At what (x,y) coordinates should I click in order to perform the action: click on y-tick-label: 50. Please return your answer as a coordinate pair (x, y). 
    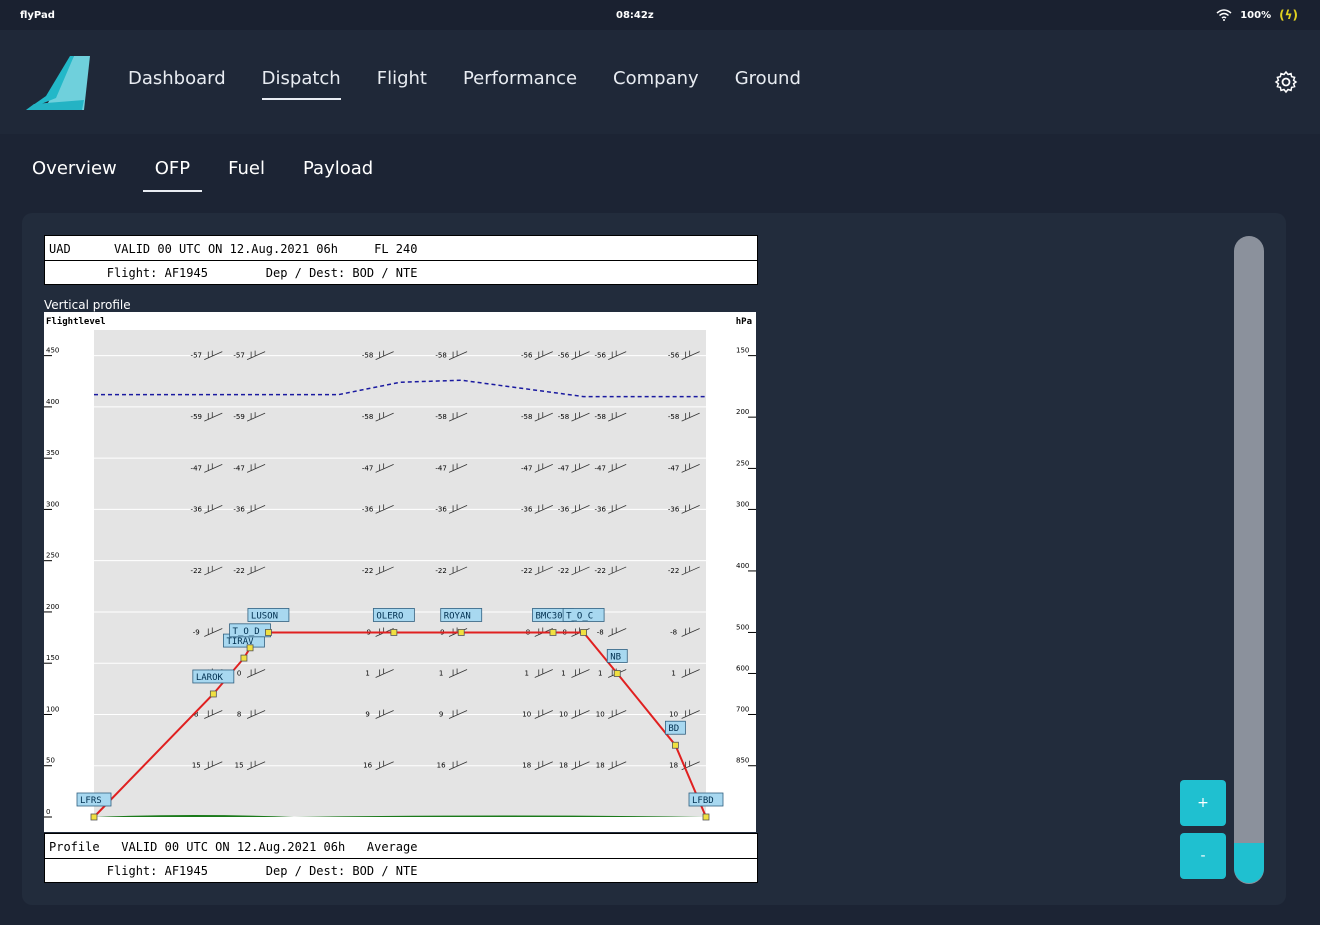
    Looking at the image, I should click on (50, 761).